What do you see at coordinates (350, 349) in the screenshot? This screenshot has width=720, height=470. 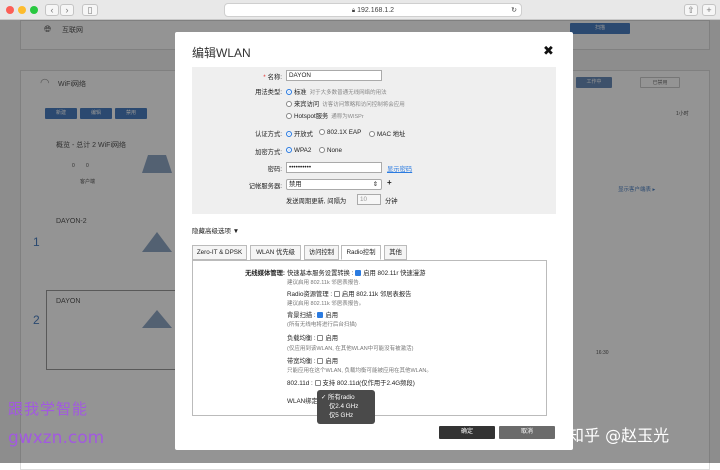 I see `load-balance-hint: (仅应用到该WLAN, 在其他WLAN中可能没有被激活)` at bounding box center [350, 349].